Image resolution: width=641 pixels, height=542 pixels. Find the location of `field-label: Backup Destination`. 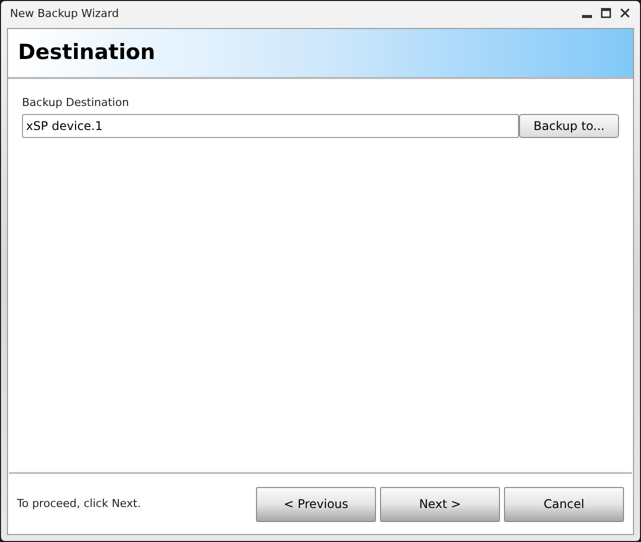

field-label: Backup Destination is located at coordinates (76, 103).